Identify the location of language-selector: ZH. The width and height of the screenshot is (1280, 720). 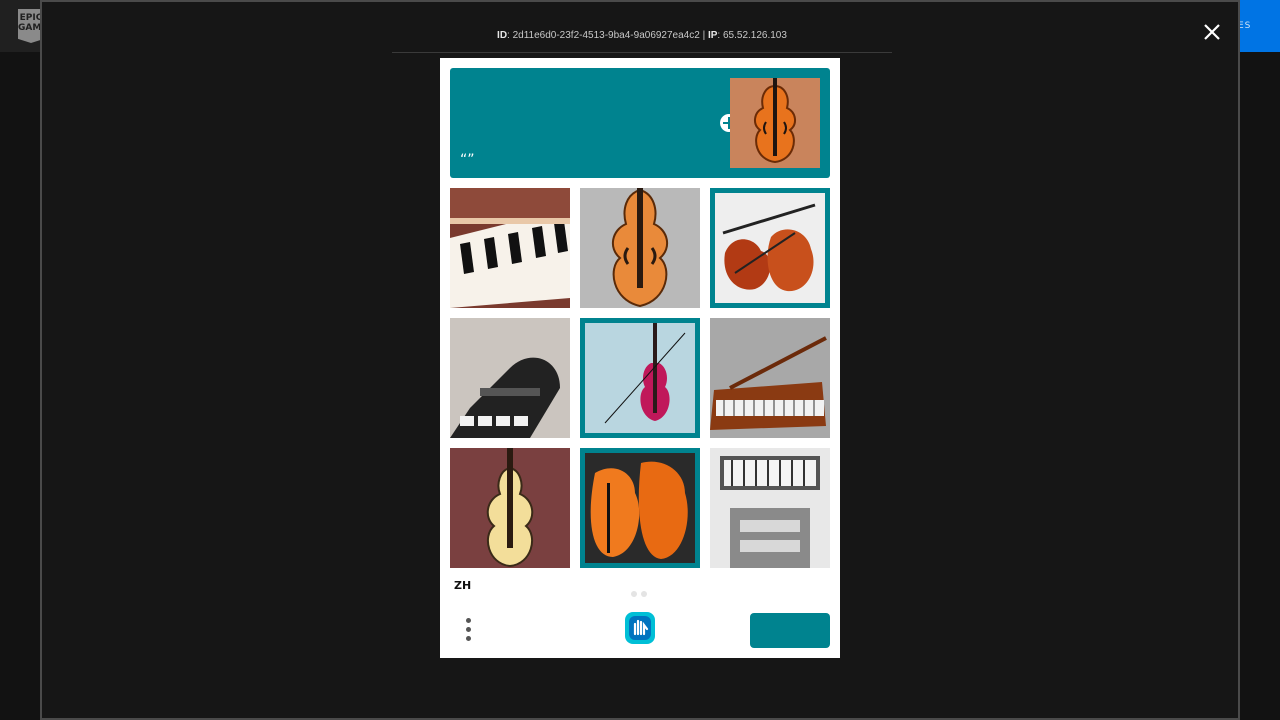
(462, 585).